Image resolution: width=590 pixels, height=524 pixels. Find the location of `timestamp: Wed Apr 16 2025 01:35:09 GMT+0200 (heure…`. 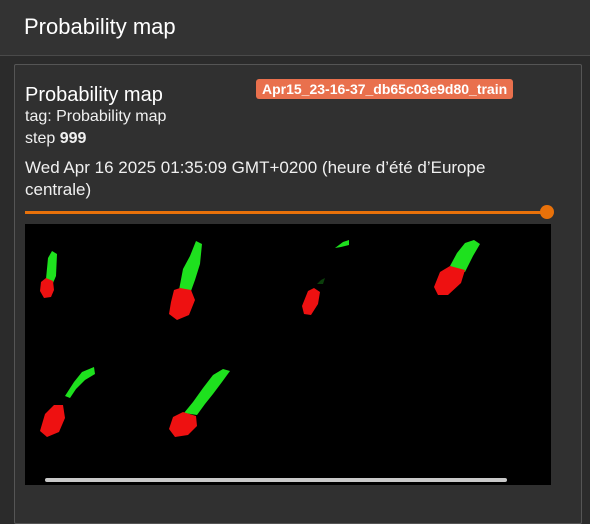

timestamp: Wed Apr 16 2025 01:35:09 GMT+0200 (heure… is located at coordinates (255, 178).